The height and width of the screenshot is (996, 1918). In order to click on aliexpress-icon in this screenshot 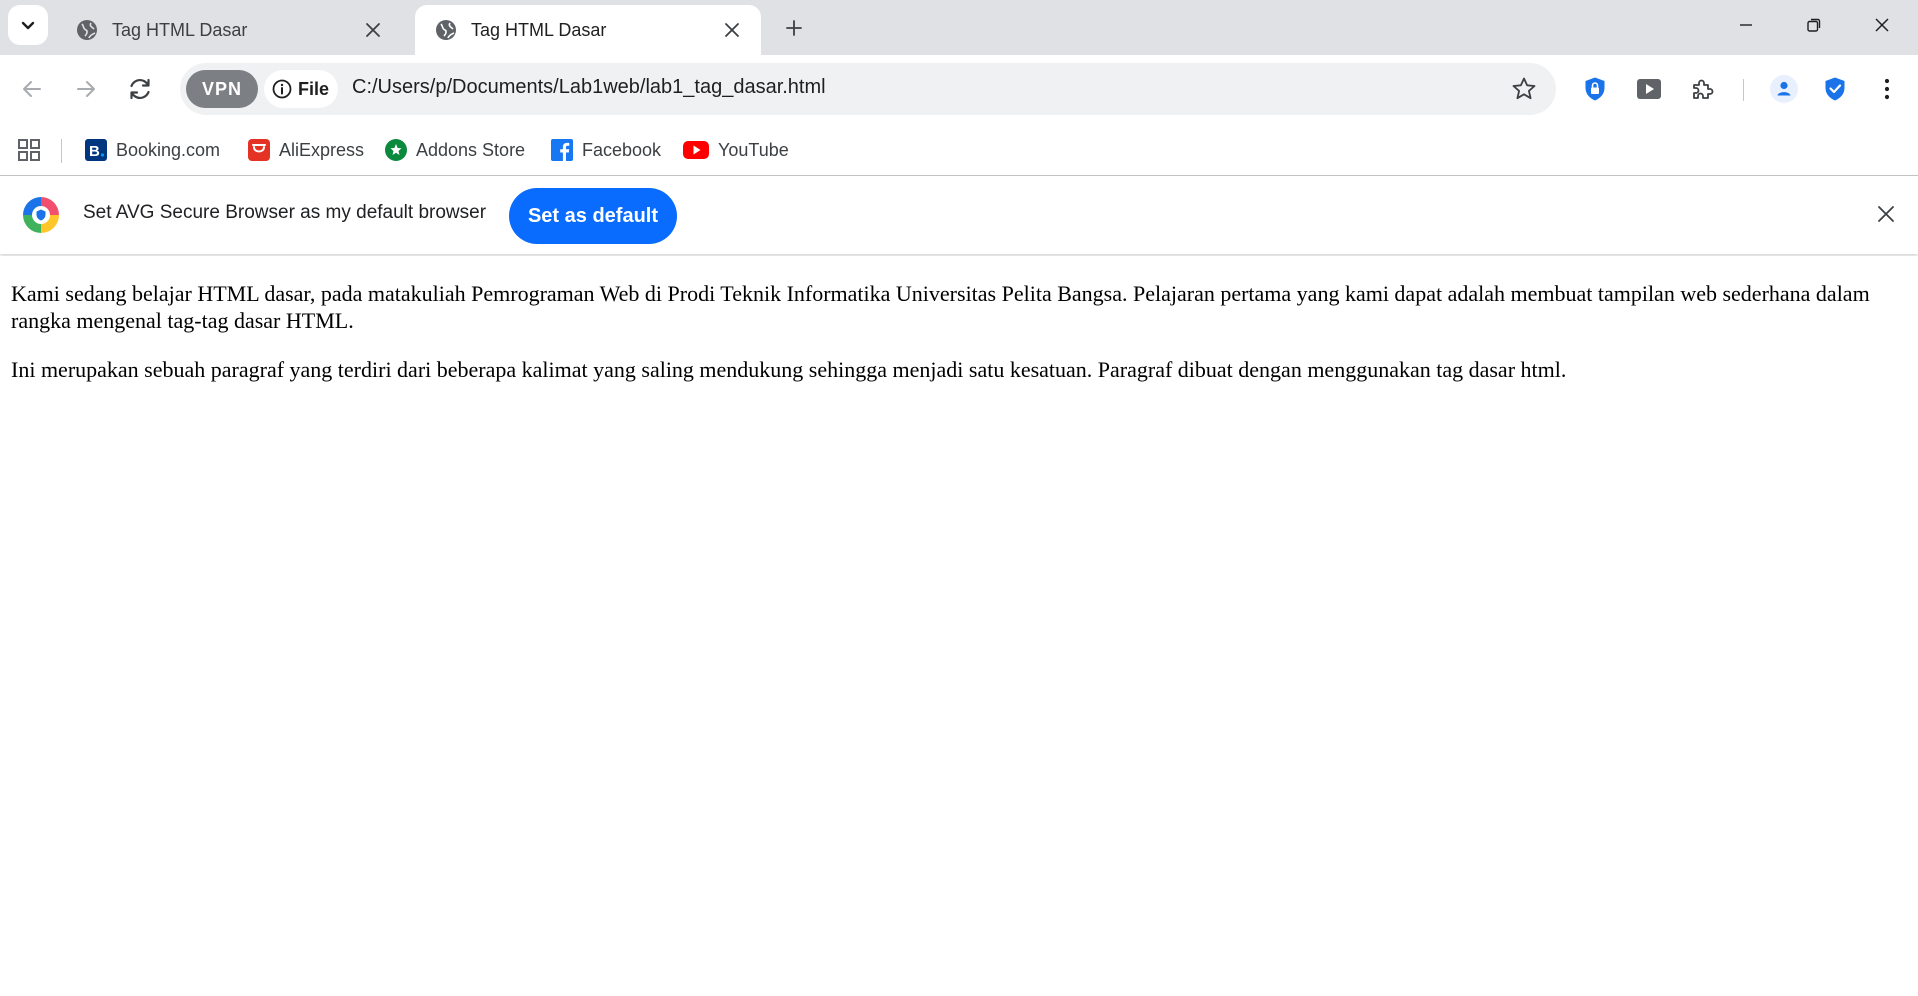, I will do `click(259, 150)`.